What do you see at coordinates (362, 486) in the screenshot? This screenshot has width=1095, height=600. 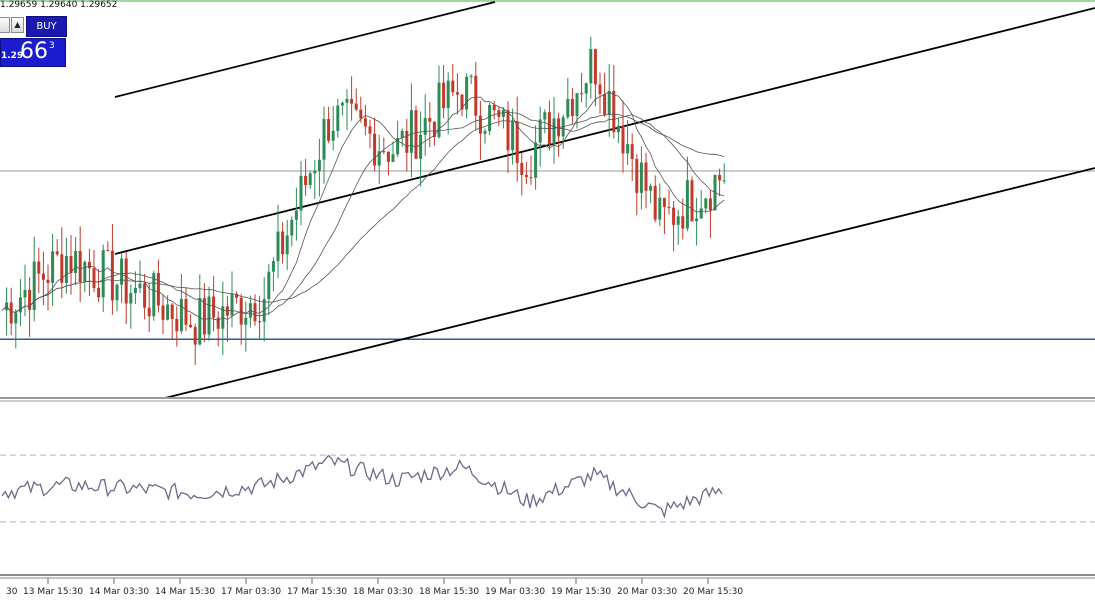 I see `rsi-line` at bounding box center [362, 486].